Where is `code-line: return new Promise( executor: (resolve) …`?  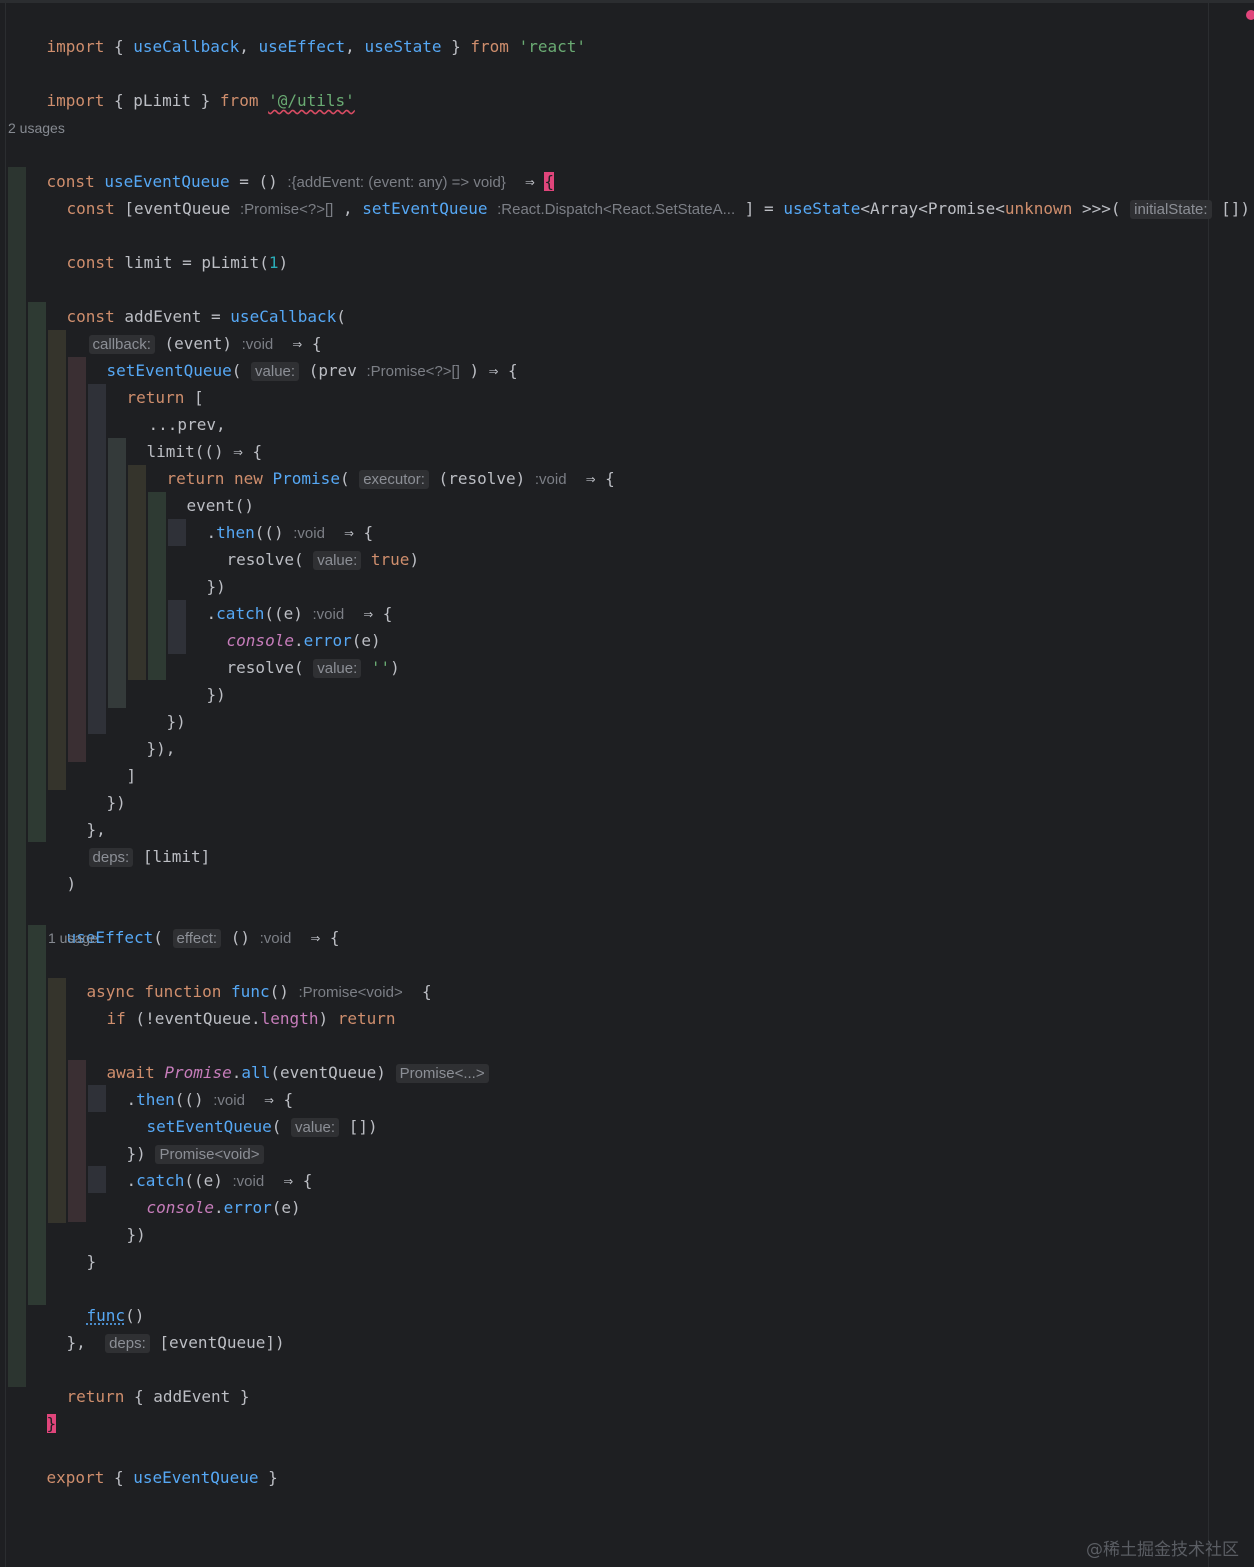 code-line: return new Promise( executor: (resolve) … is located at coordinates (371, 463).